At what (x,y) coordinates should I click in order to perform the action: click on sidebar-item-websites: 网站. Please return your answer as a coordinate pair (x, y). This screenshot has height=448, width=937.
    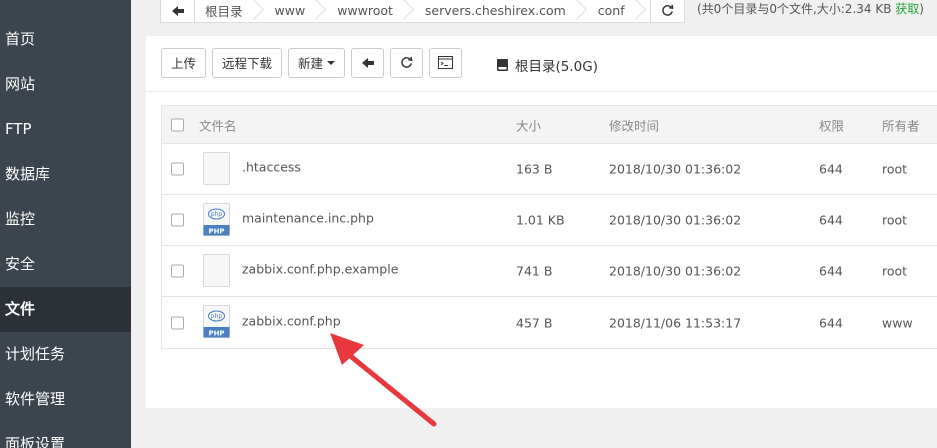
    Looking at the image, I should click on (65, 84).